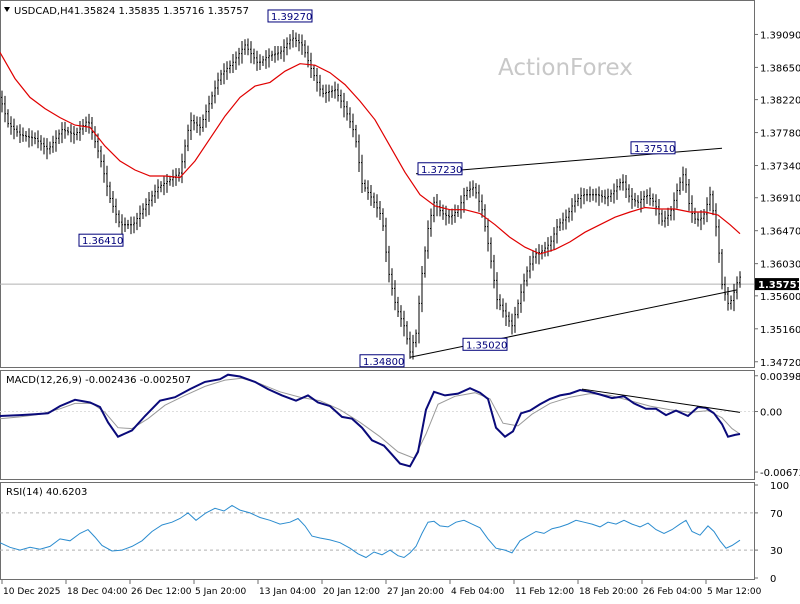 This screenshot has width=800, height=604. Describe the element at coordinates (780, 199) in the screenshot. I see `price-axis-label: 1.36910` at that location.